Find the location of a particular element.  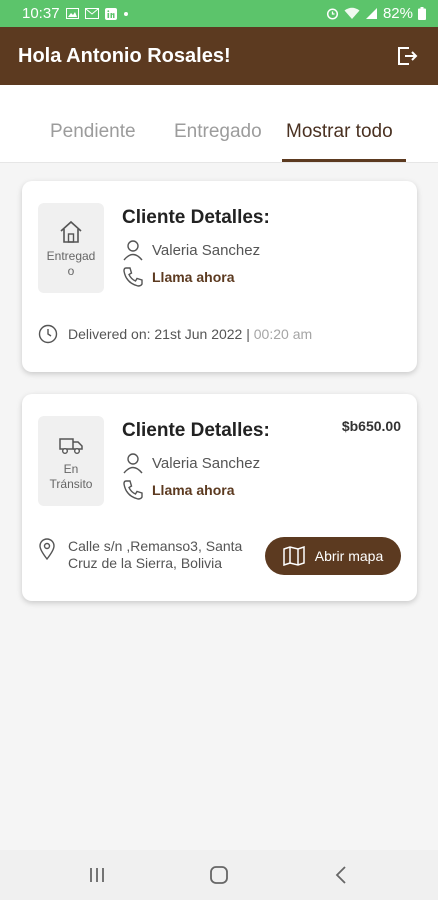

delivered-time: 00:20 am is located at coordinates (283, 334).